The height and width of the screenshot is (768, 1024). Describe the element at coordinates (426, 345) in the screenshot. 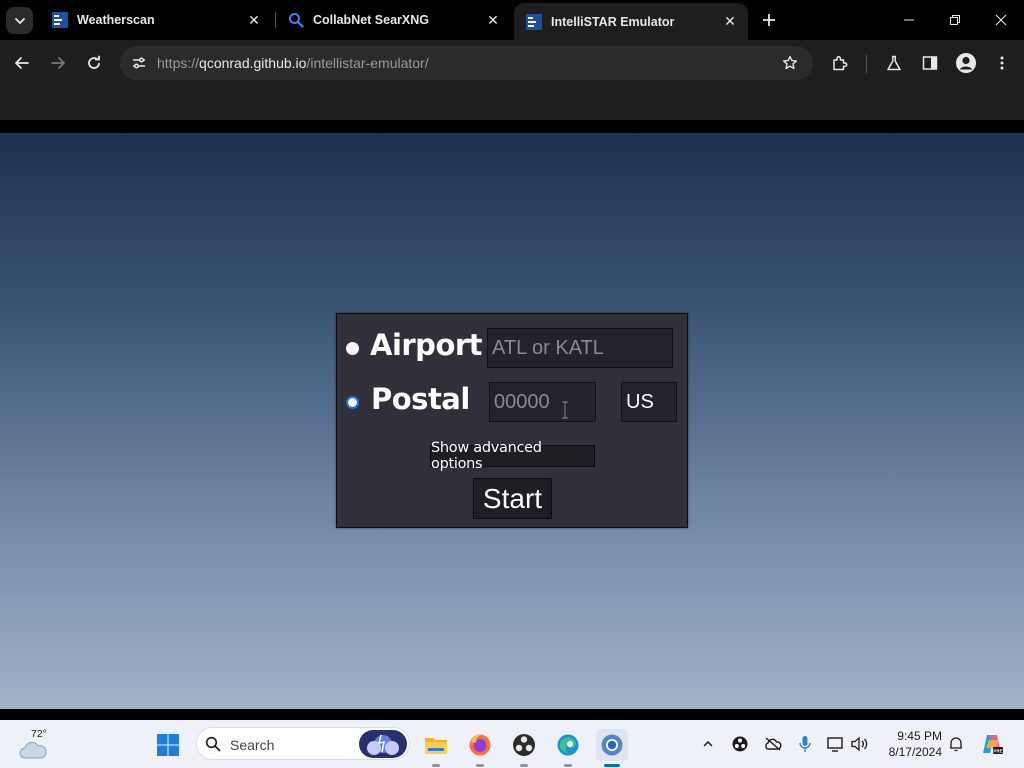

I see `airport-label: Airport` at that location.